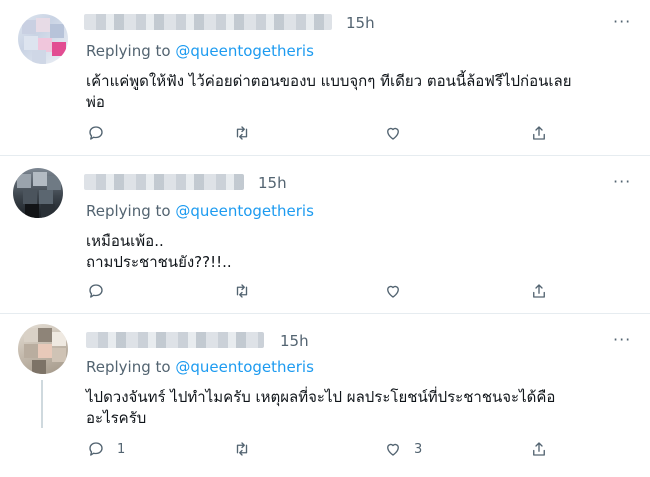 The image size is (650, 477). I want to click on tweet-text-line: ถามประชาชนยัง??!!.., so click(159, 262).